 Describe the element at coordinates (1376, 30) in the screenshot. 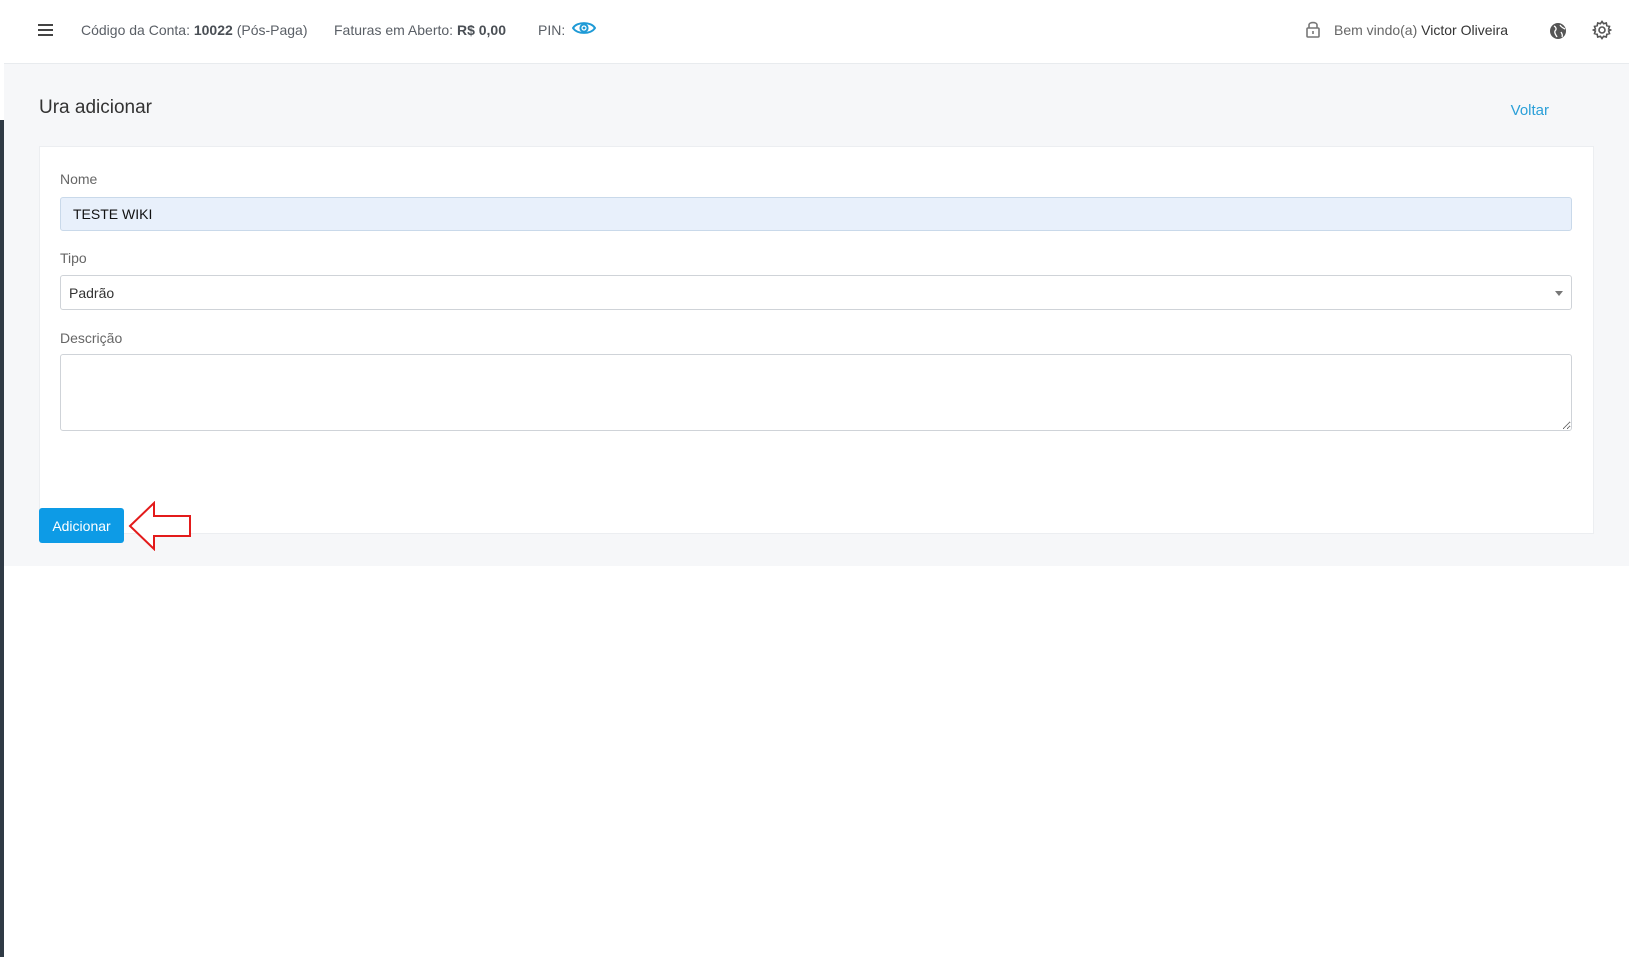

I see `welcome-label: Bem vindo(a)` at that location.